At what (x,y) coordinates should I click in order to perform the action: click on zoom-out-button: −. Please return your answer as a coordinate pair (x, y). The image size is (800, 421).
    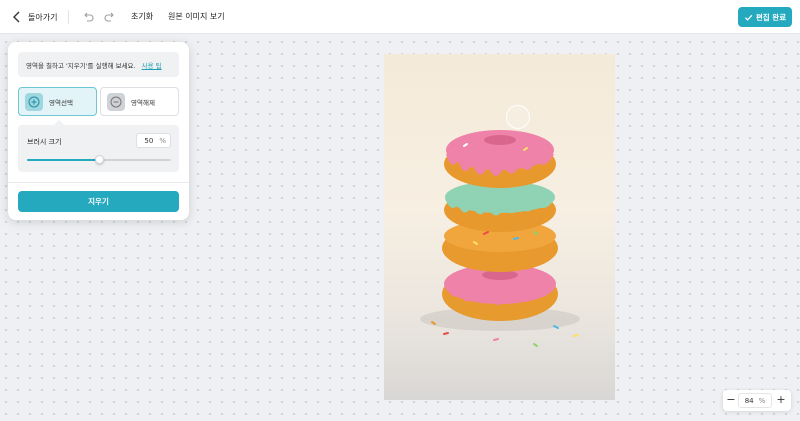
    Looking at the image, I should click on (731, 400).